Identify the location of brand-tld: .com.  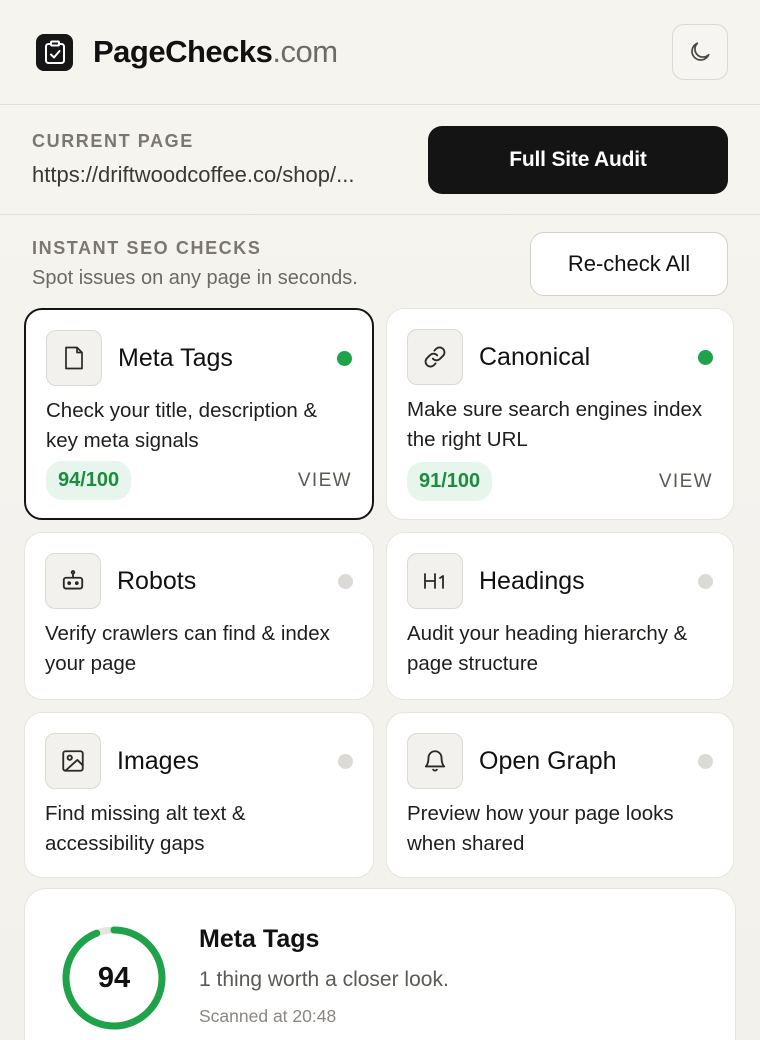
(305, 51).